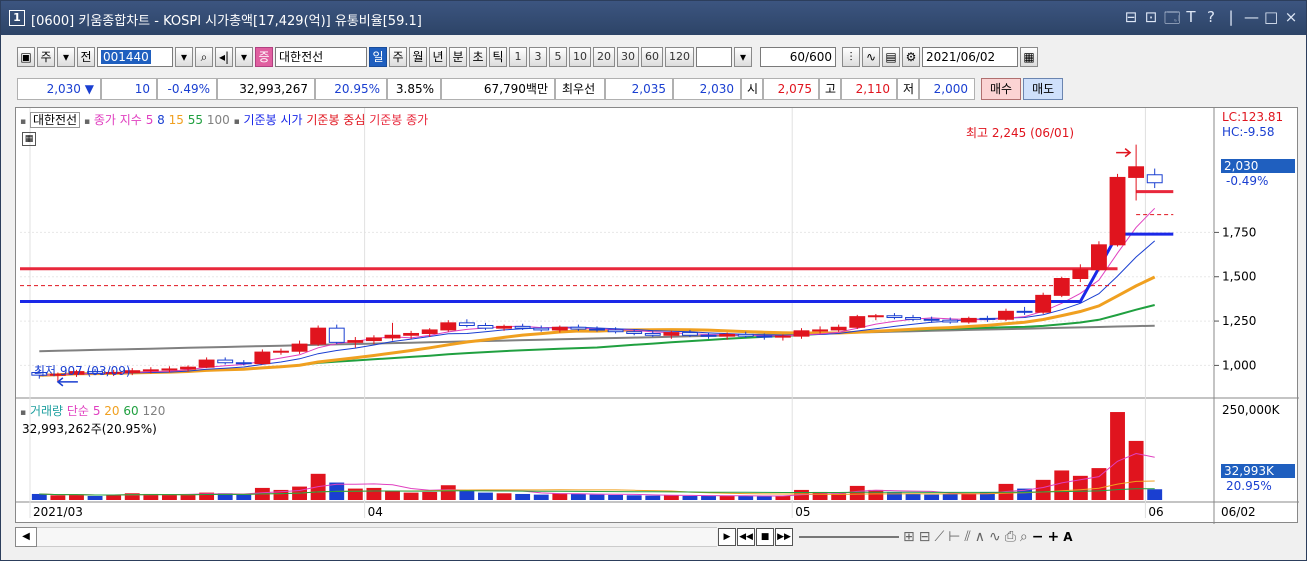 The image size is (1307, 561). I want to click on interval-120: 120, so click(679, 57).